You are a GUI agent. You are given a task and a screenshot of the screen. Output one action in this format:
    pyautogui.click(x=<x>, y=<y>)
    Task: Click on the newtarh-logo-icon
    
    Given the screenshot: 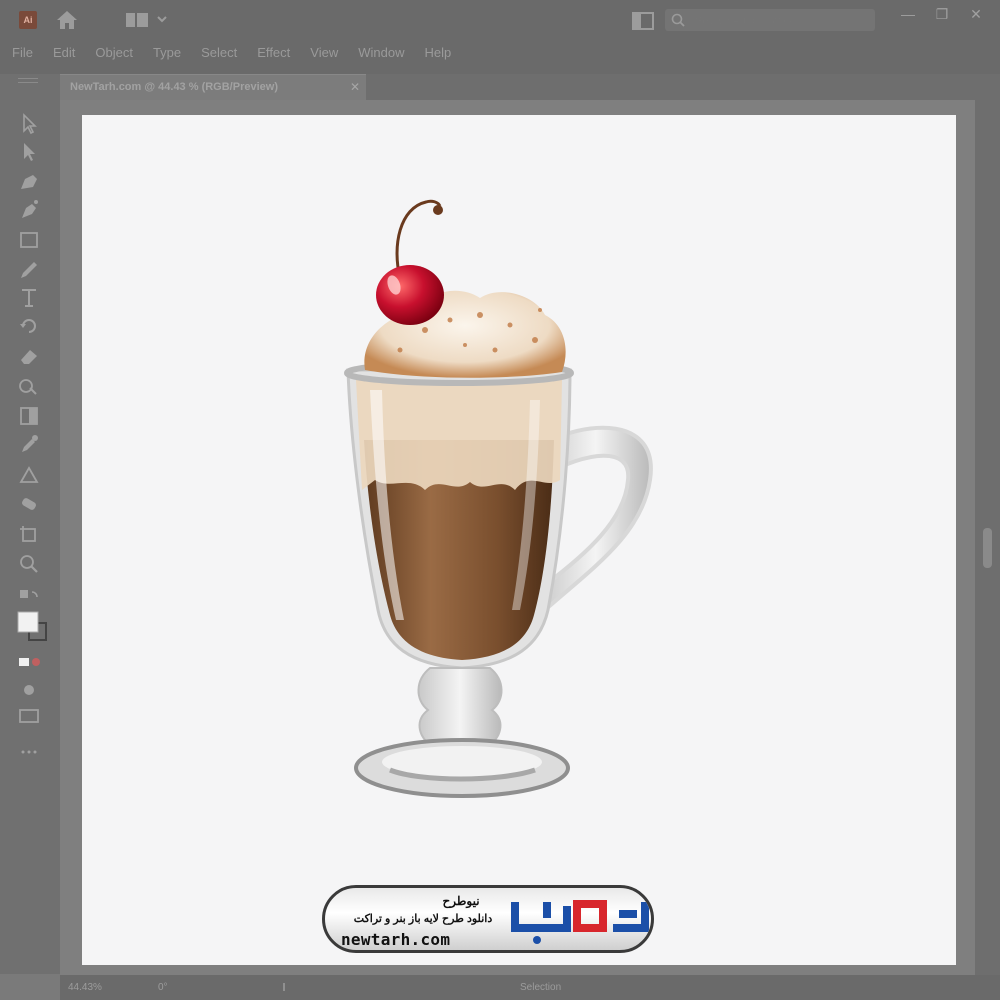 What is the action you would take?
    pyautogui.click(x=580, y=922)
    